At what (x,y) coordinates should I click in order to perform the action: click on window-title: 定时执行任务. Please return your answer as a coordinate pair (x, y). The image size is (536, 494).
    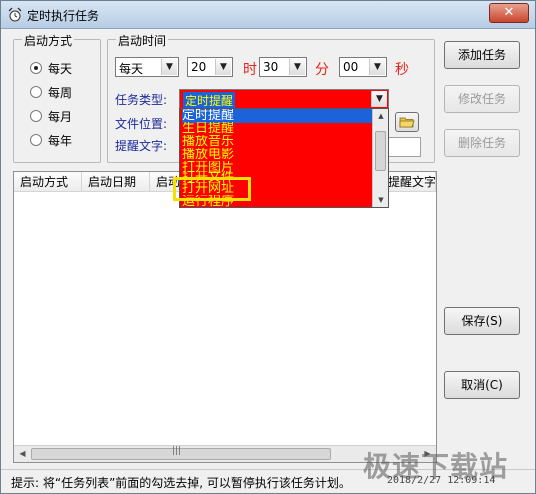
    Looking at the image, I should click on (63, 16).